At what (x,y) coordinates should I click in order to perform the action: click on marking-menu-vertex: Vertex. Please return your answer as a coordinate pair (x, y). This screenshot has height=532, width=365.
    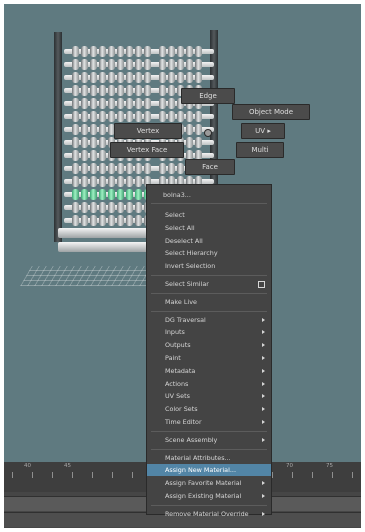
    Looking at the image, I should click on (148, 131).